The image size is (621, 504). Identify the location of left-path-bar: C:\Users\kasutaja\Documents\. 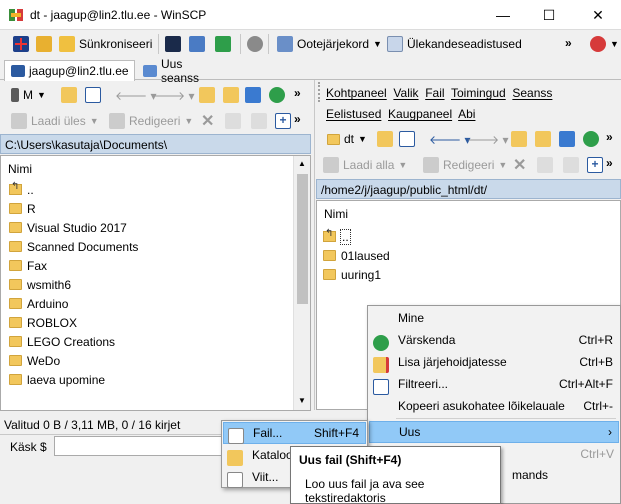
(155, 144).